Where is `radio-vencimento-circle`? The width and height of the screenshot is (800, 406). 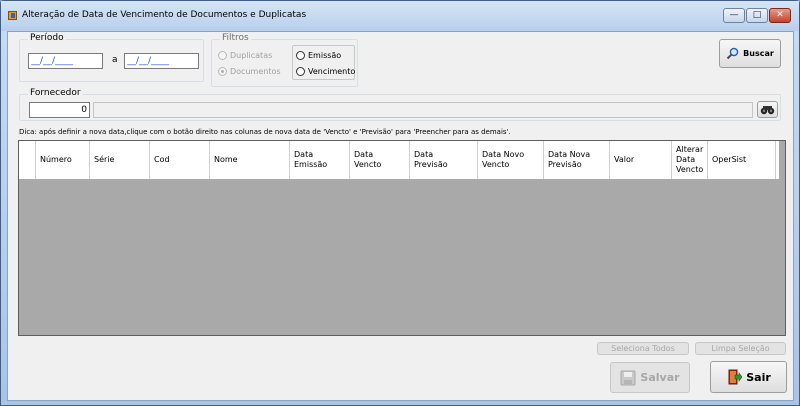
radio-vencimento-circle is located at coordinates (300, 71).